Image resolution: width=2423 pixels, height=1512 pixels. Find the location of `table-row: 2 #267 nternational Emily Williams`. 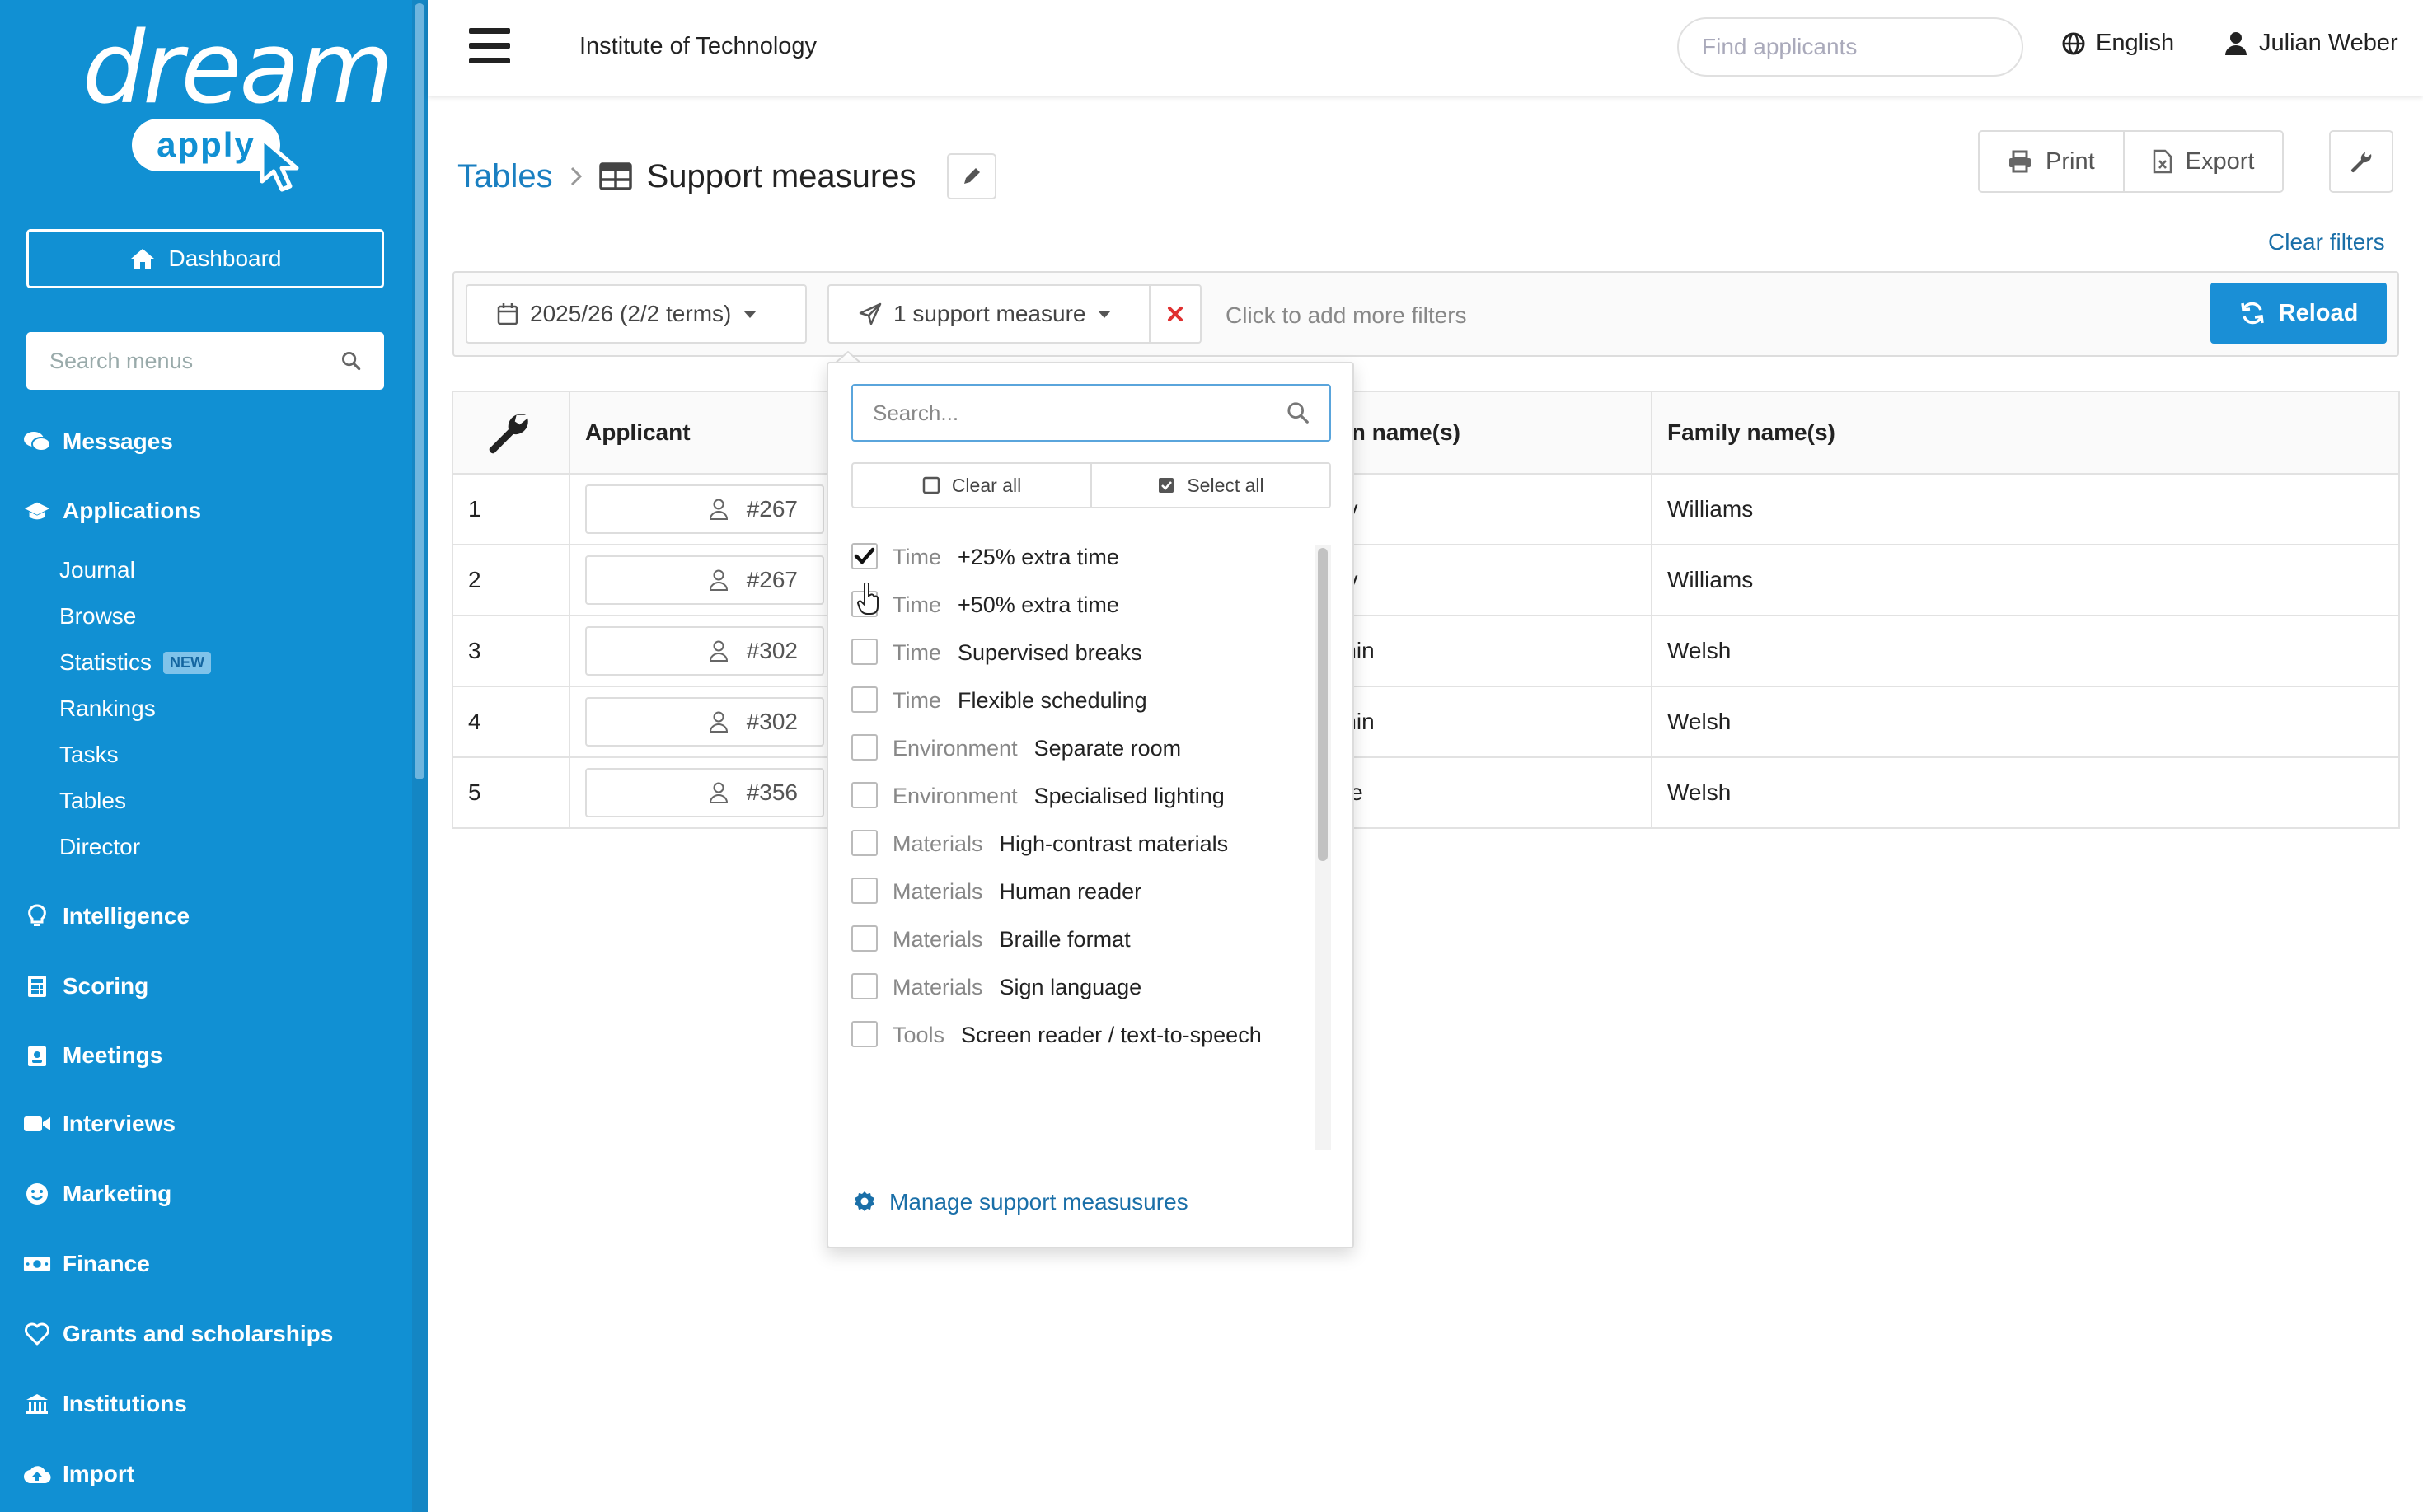

table-row: 2 #267 nternational Emily Williams is located at coordinates (1426, 580).